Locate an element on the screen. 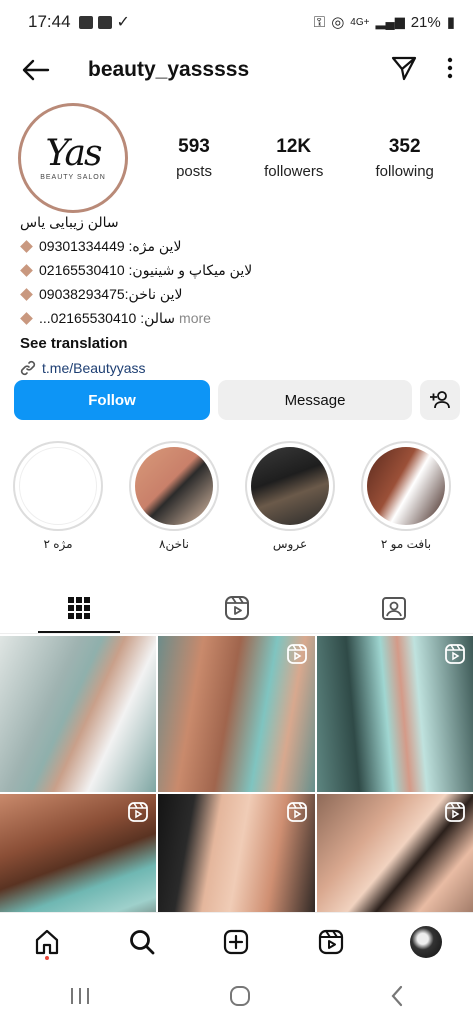 Image resolution: width=473 pixels, height=1024 pixels. see-translation-link: See translation is located at coordinates (240, 344).